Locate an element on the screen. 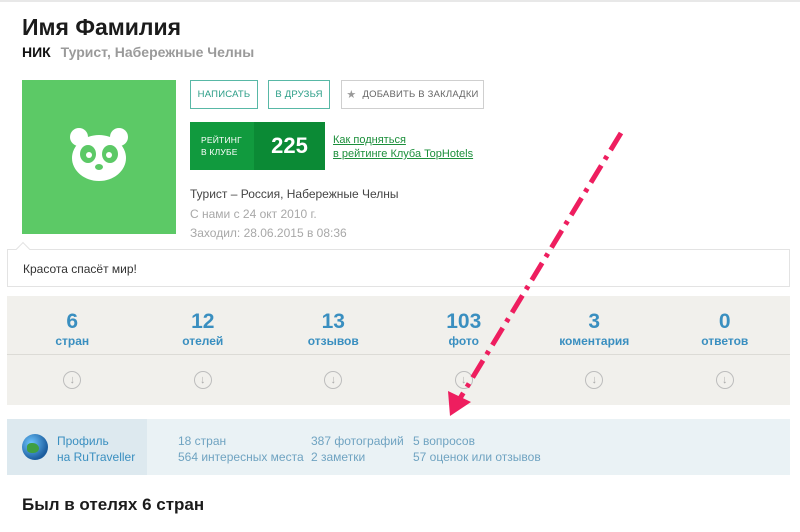  rutraveller-title-line1: Профиль is located at coordinates (96, 441).